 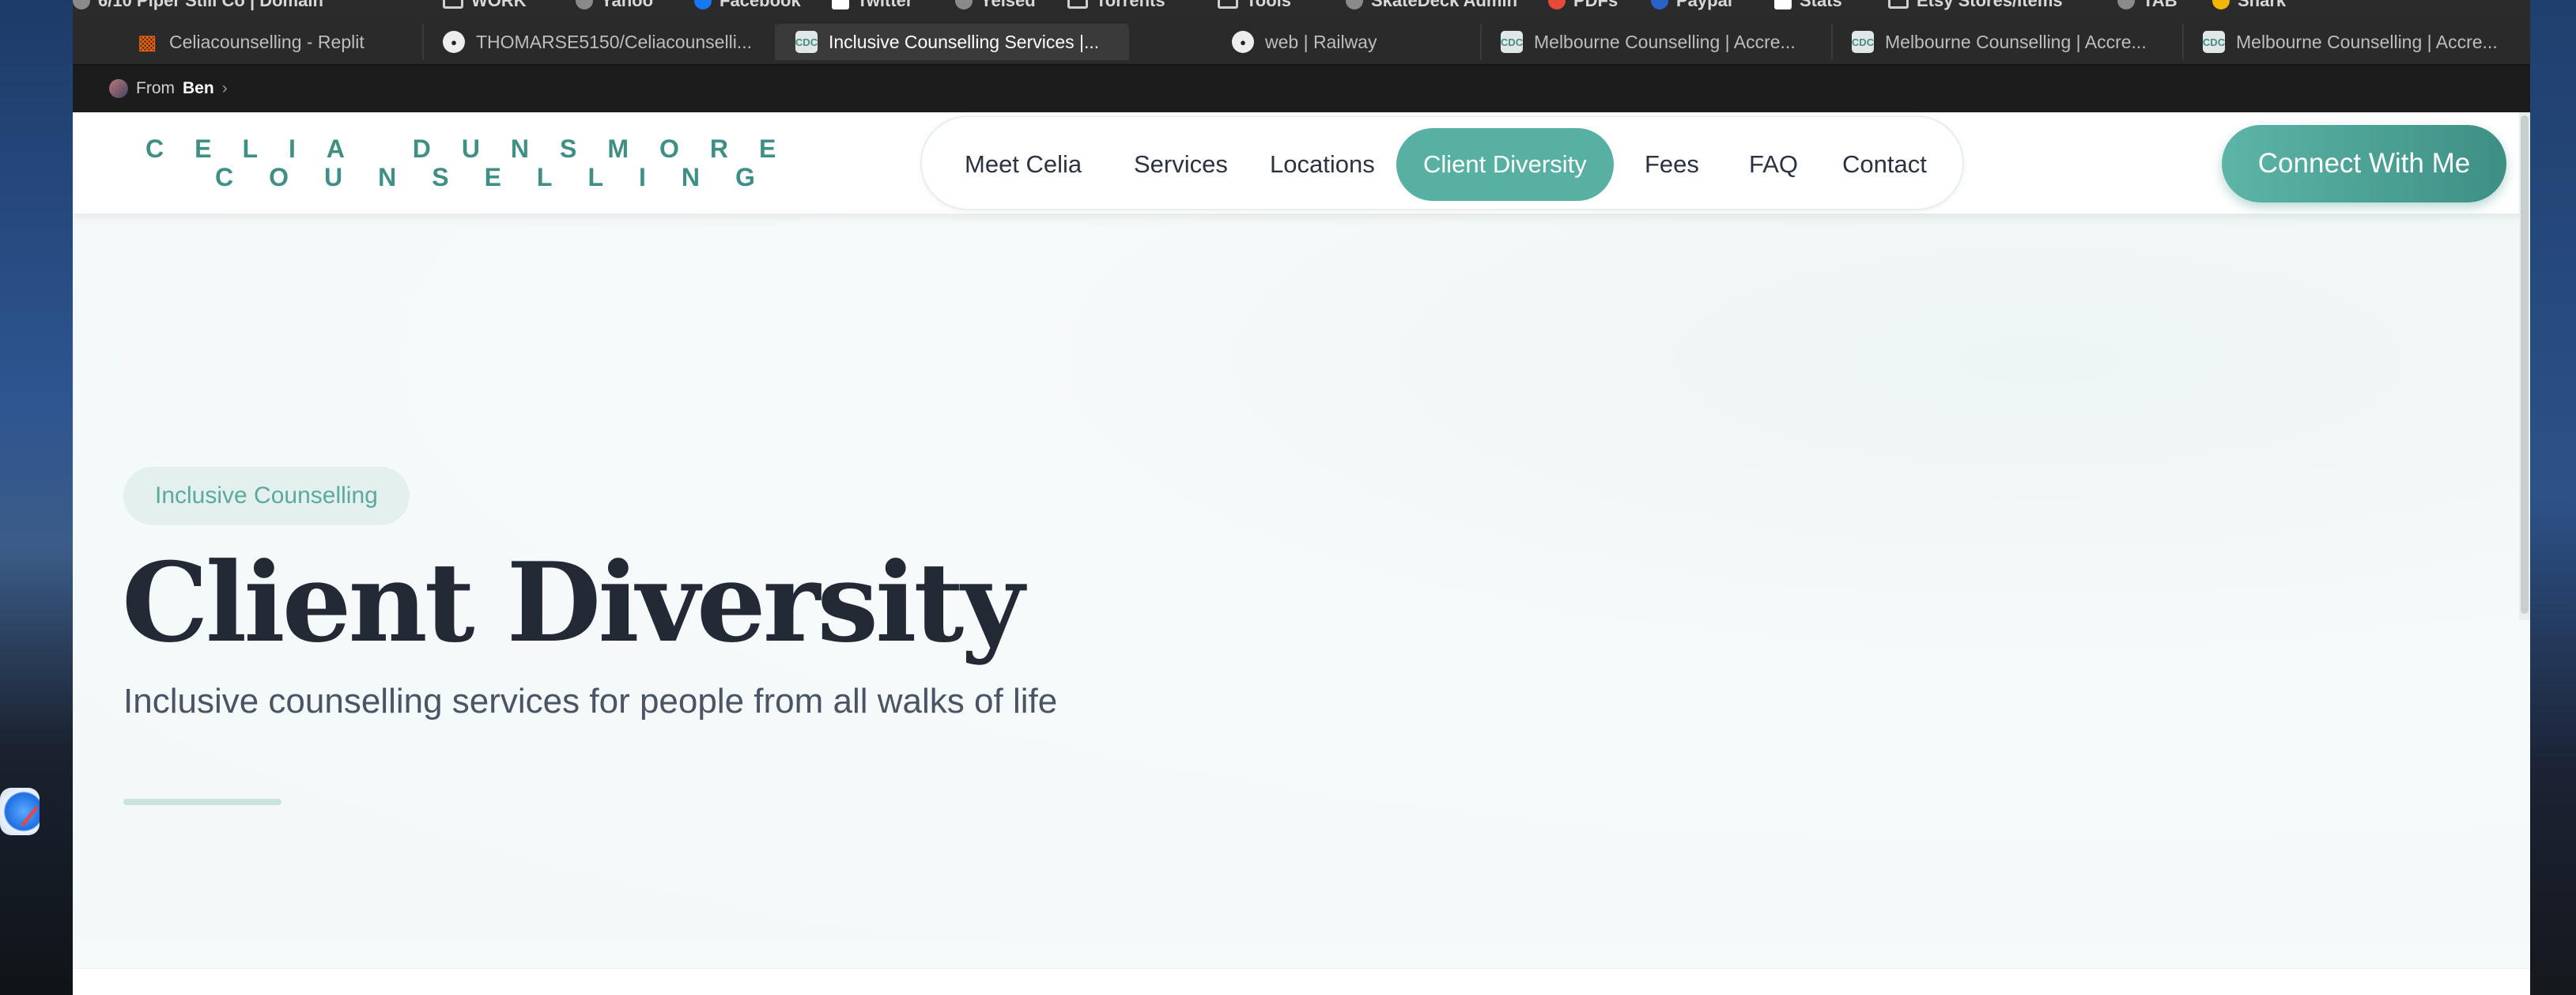 I want to click on bookmark-label: Yahoo, so click(x=627, y=5).